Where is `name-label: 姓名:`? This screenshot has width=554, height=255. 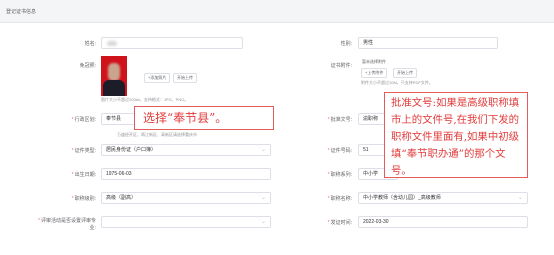 name-label: 姓名: is located at coordinates (90, 44).